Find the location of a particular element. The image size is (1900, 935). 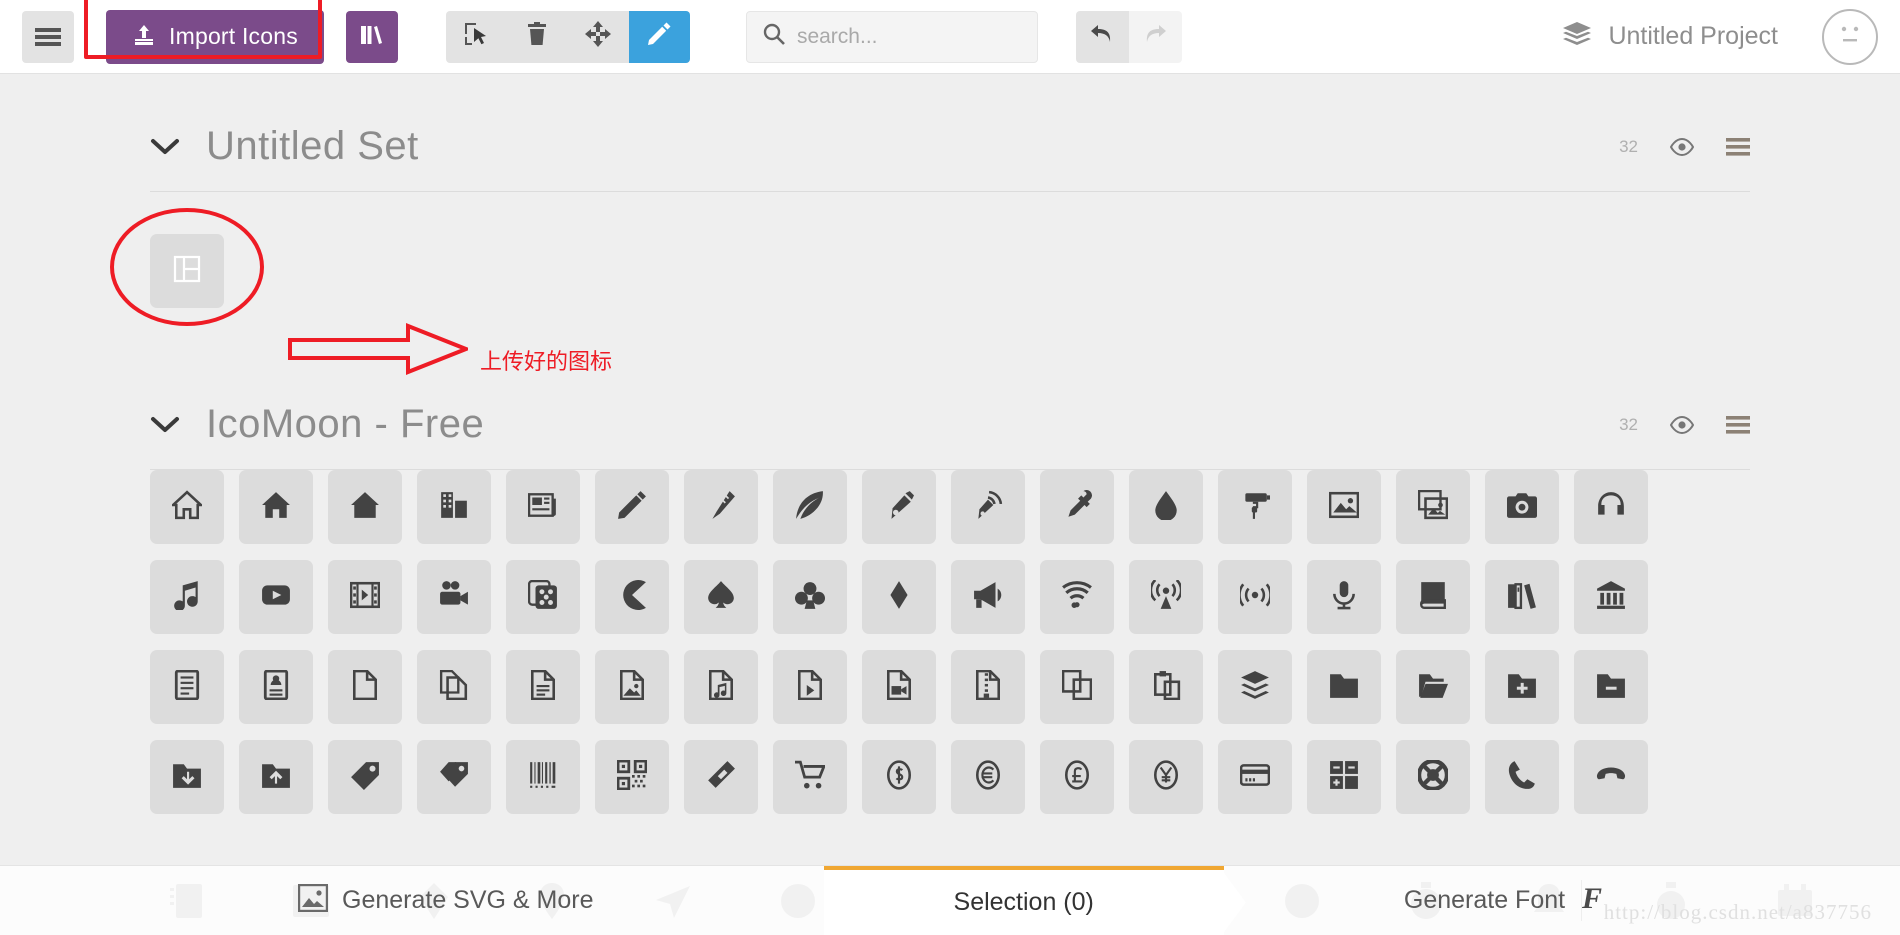

edit-tool-button is located at coordinates (659, 36).